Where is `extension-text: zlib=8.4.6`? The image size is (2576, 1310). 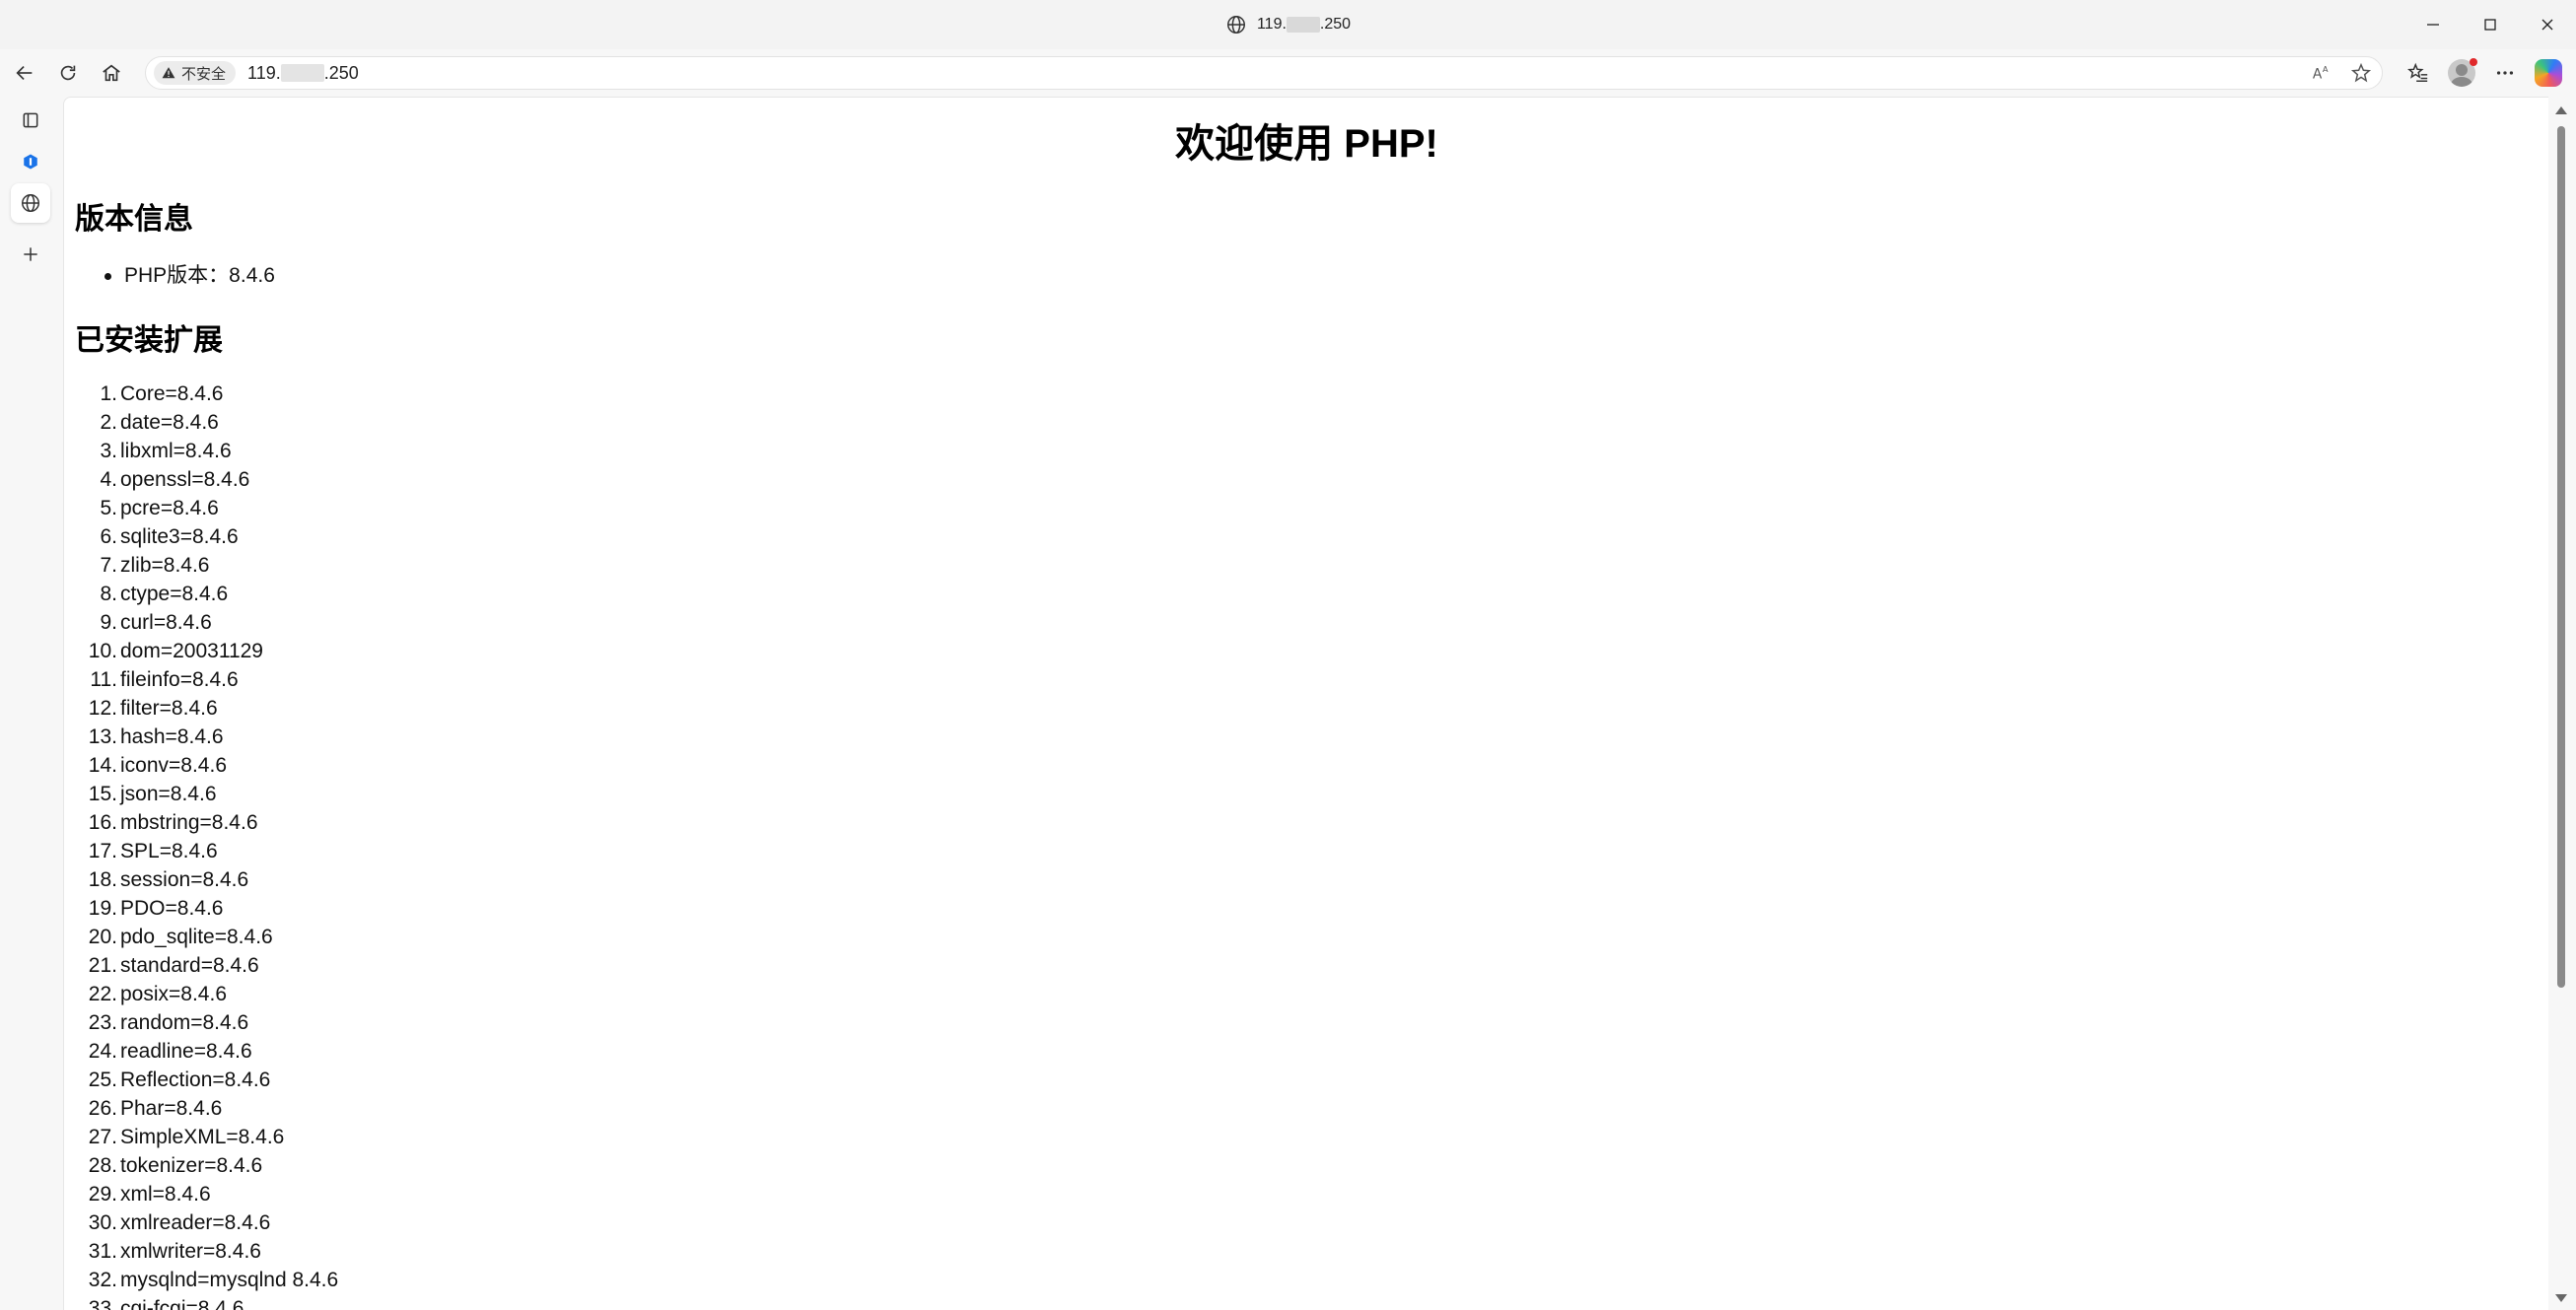
extension-text: zlib=8.4.6 is located at coordinates (165, 565).